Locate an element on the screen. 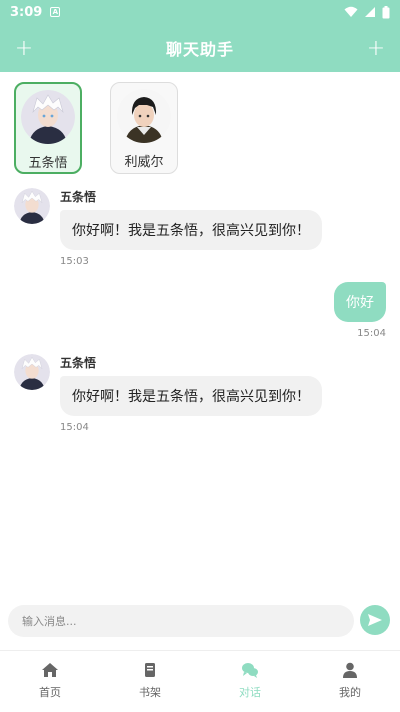 This screenshot has height=712, width=400. chat-message: 你好 15:04 is located at coordinates (360, 310).